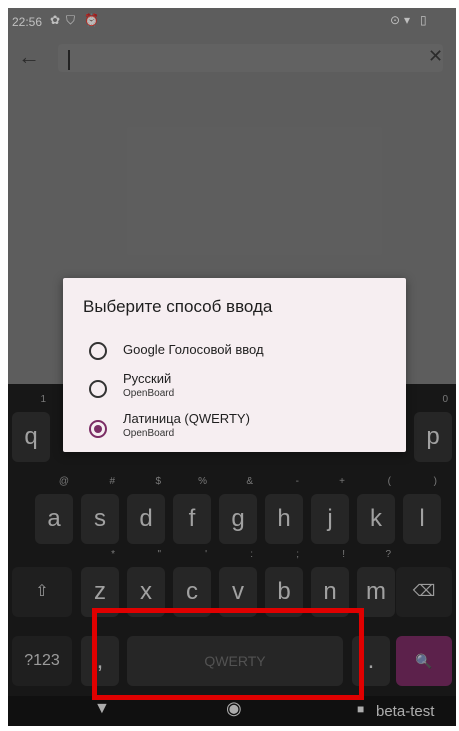  What do you see at coordinates (234, 426) in the screenshot?
I see `option-latin-qwerty: Латиница (QWERTY) OpenBoard` at bounding box center [234, 426].